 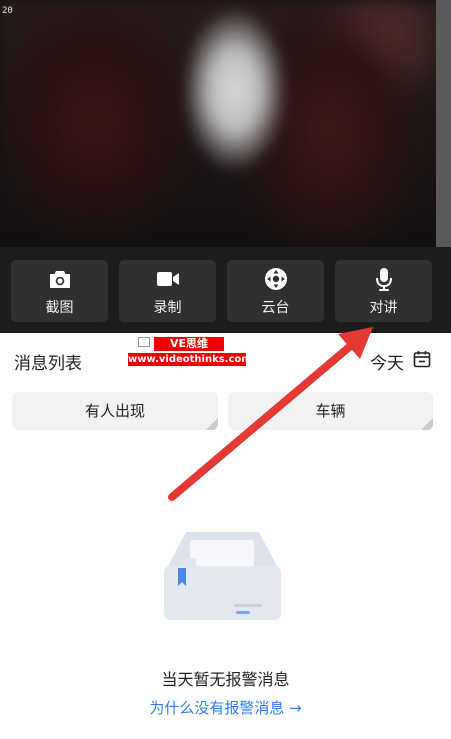 What do you see at coordinates (189, 344) in the screenshot?
I see `watermark-line1: VE思维` at bounding box center [189, 344].